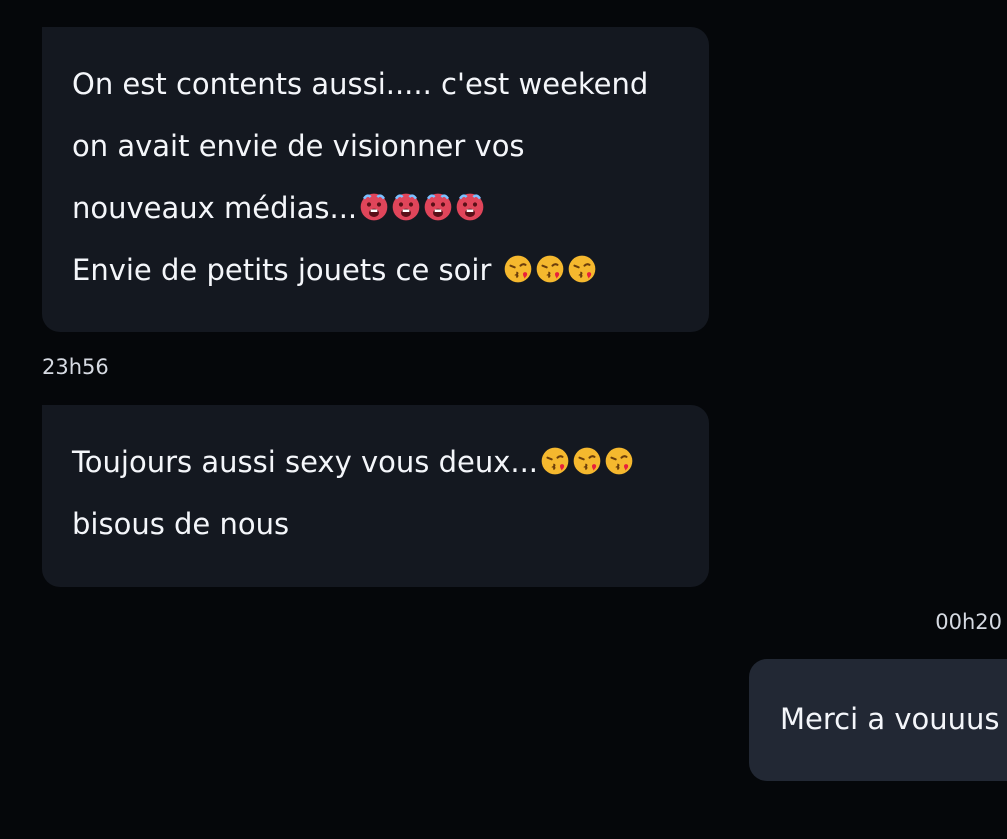  I want to click on message-text-line: bisous de nous, so click(181, 524).